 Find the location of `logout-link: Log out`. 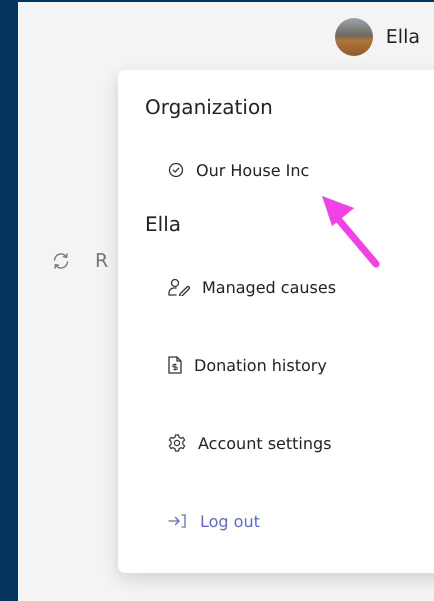

logout-link: Log out is located at coordinates (214, 521).